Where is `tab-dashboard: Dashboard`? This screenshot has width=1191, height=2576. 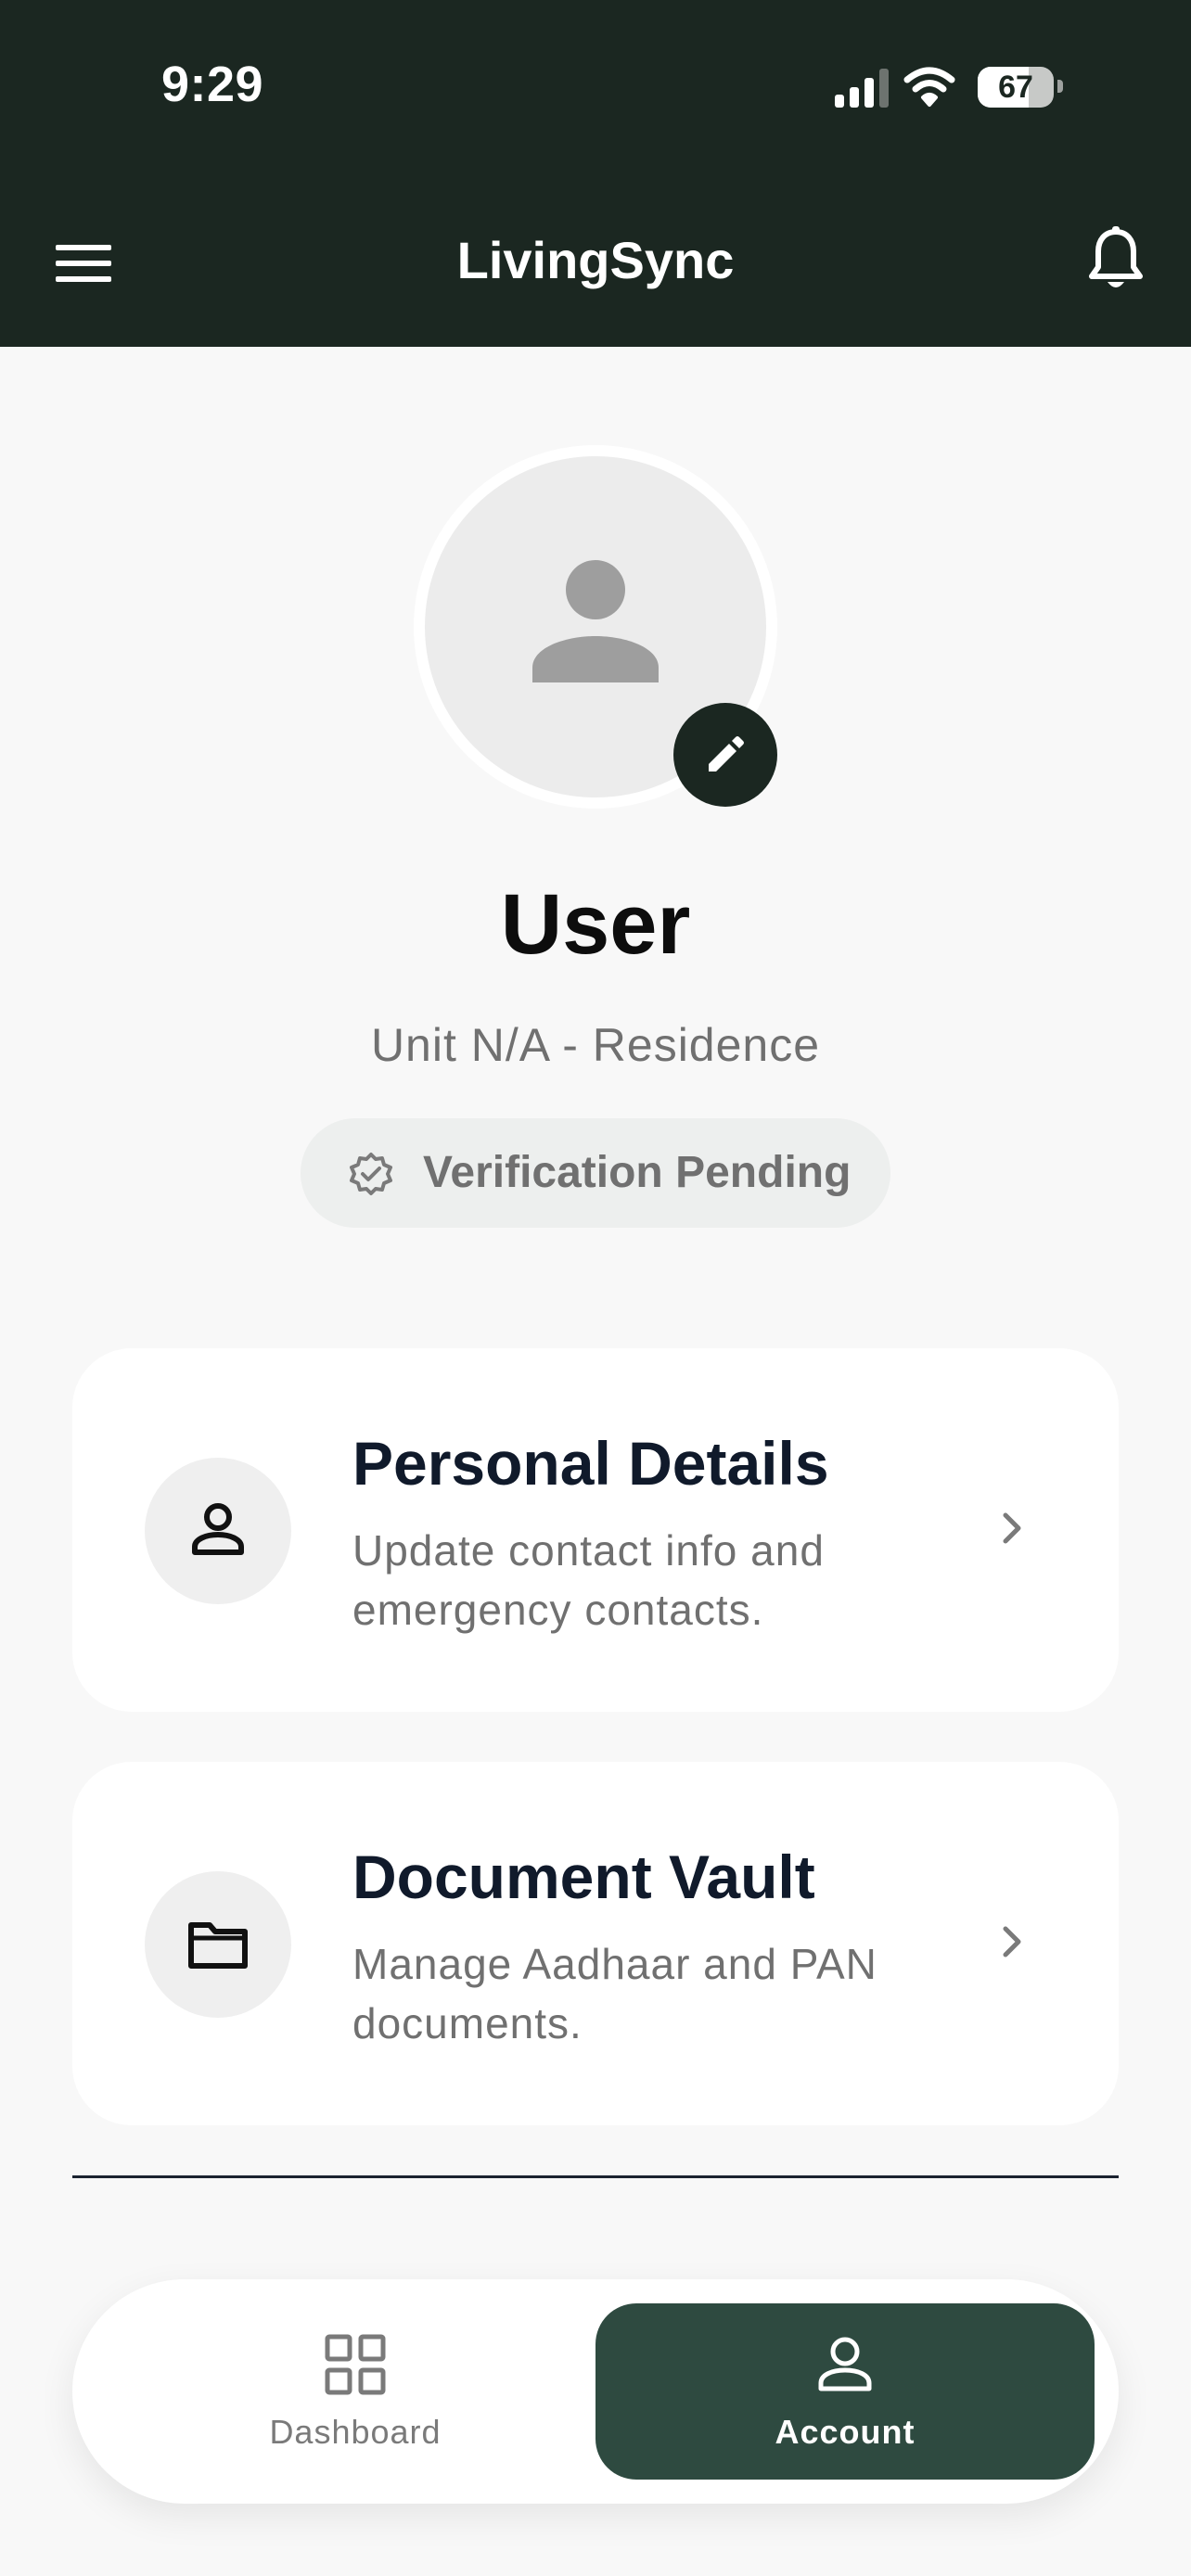 tab-dashboard: Dashboard is located at coordinates (355, 2392).